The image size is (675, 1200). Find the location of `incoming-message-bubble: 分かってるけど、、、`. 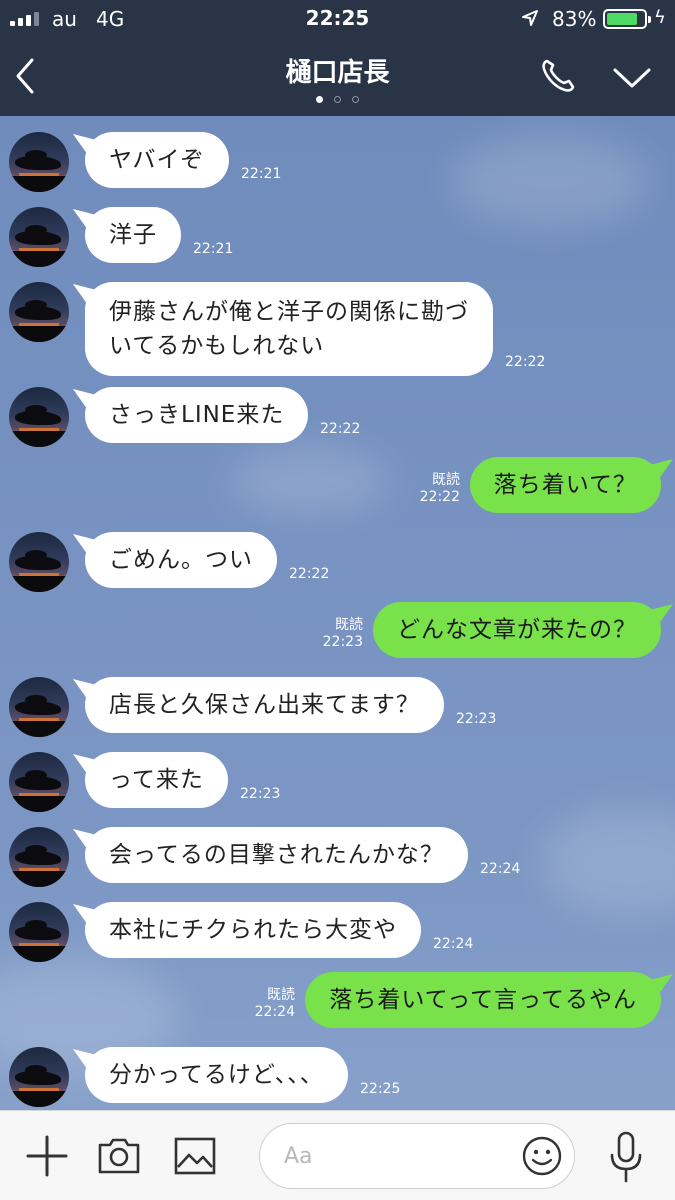

incoming-message-bubble: 分かってるけど、、、 is located at coordinates (216, 1075).